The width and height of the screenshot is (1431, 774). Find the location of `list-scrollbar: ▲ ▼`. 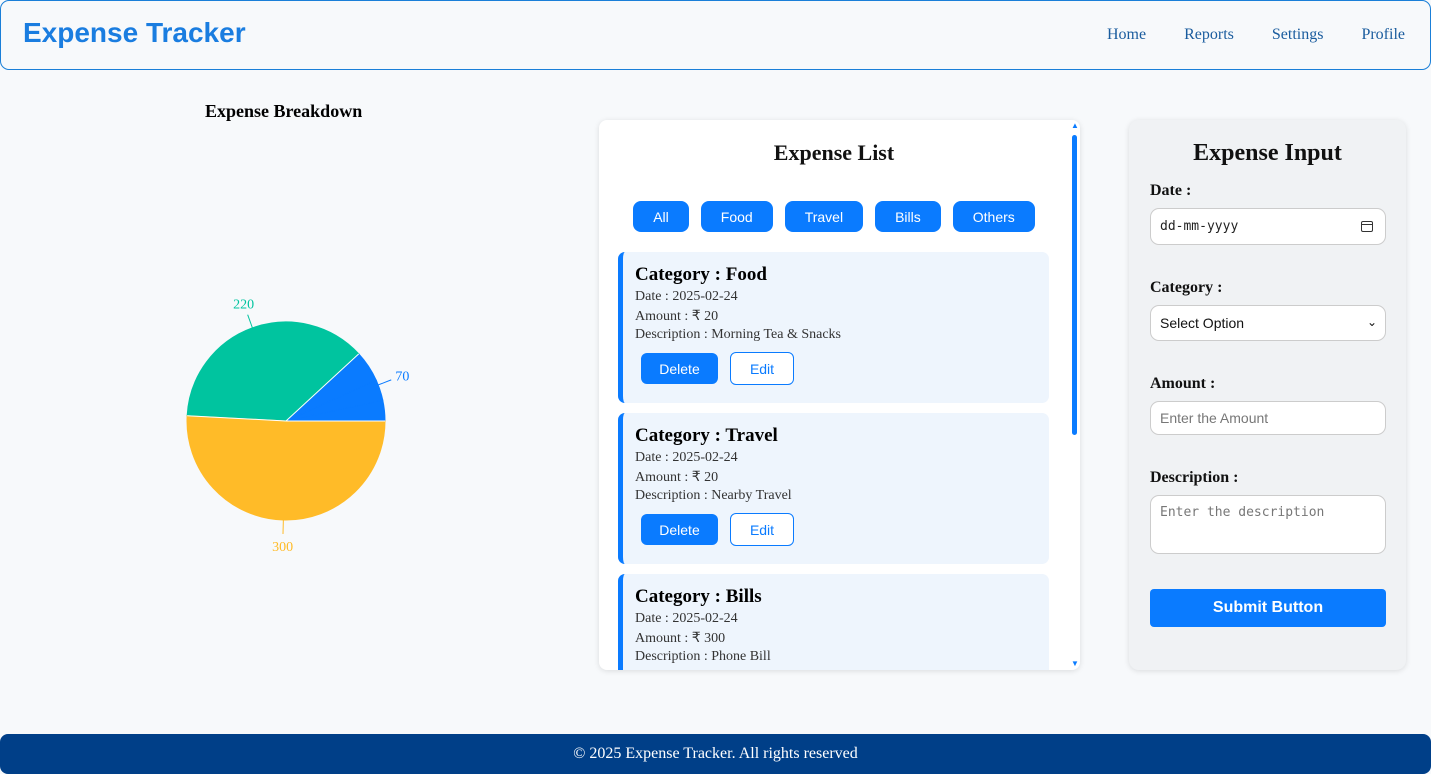

list-scrollbar: ▲ ▼ is located at coordinates (1074, 395).